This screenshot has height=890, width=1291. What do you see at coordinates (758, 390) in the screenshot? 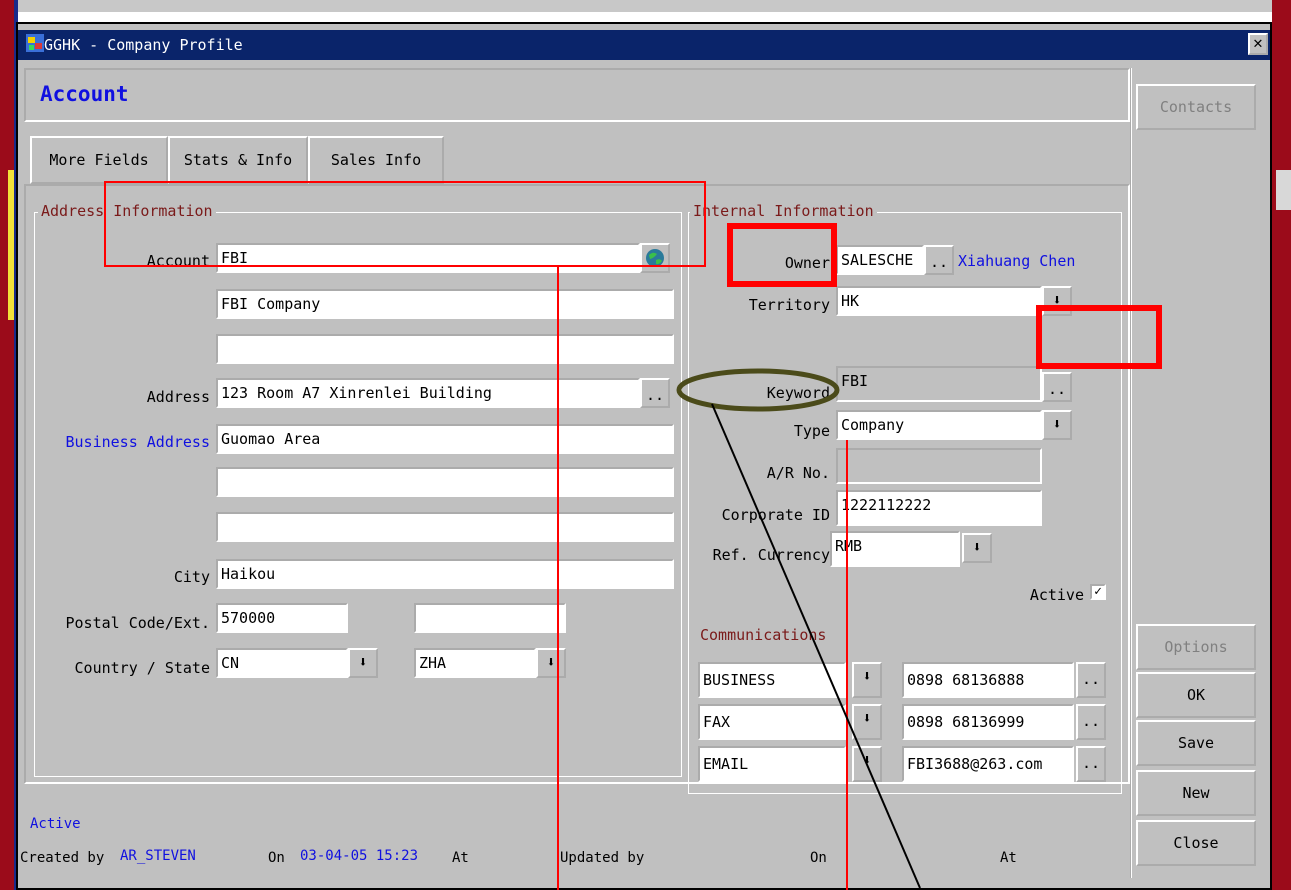
I see `annotation-olive-ellipse` at bounding box center [758, 390].